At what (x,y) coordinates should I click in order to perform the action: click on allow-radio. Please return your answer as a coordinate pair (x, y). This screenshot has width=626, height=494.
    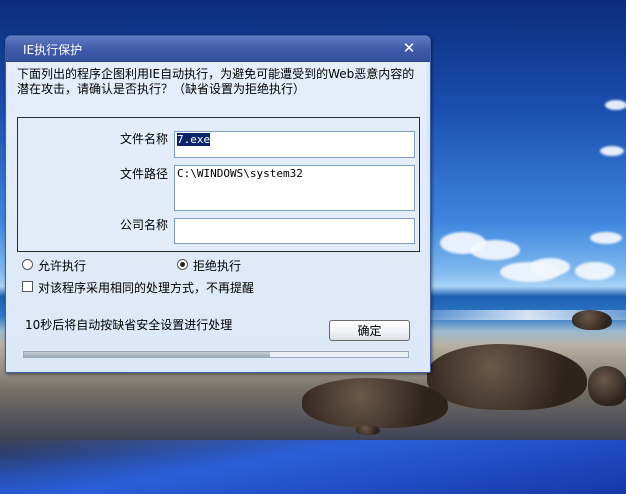
    Looking at the image, I should click on (27, 264).